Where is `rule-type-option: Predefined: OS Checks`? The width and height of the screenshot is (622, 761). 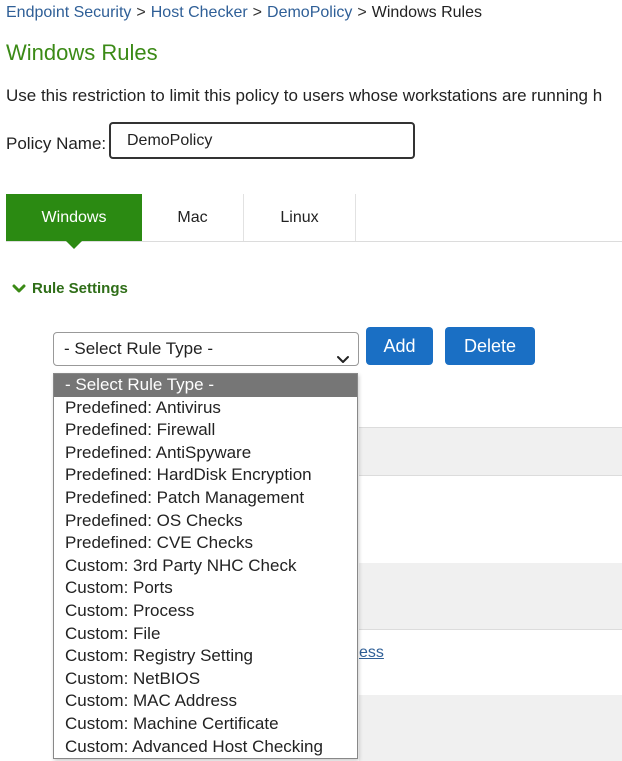 rule-type-option: Predefined: OS Checks is located at coordinates (205, 521).